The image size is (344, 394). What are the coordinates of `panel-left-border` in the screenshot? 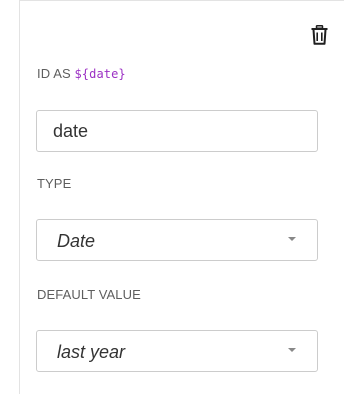 It's located at (19, 197).